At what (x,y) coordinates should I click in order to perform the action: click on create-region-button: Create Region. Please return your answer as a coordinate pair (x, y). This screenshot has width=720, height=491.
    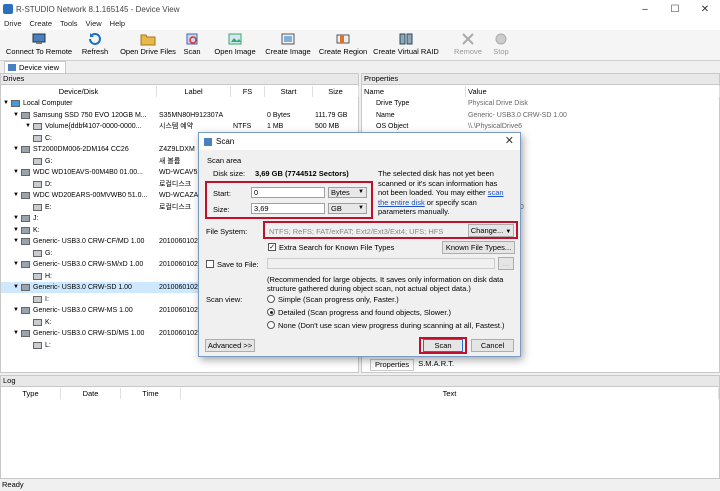
    Looking at the image, I should click on (343, 46).